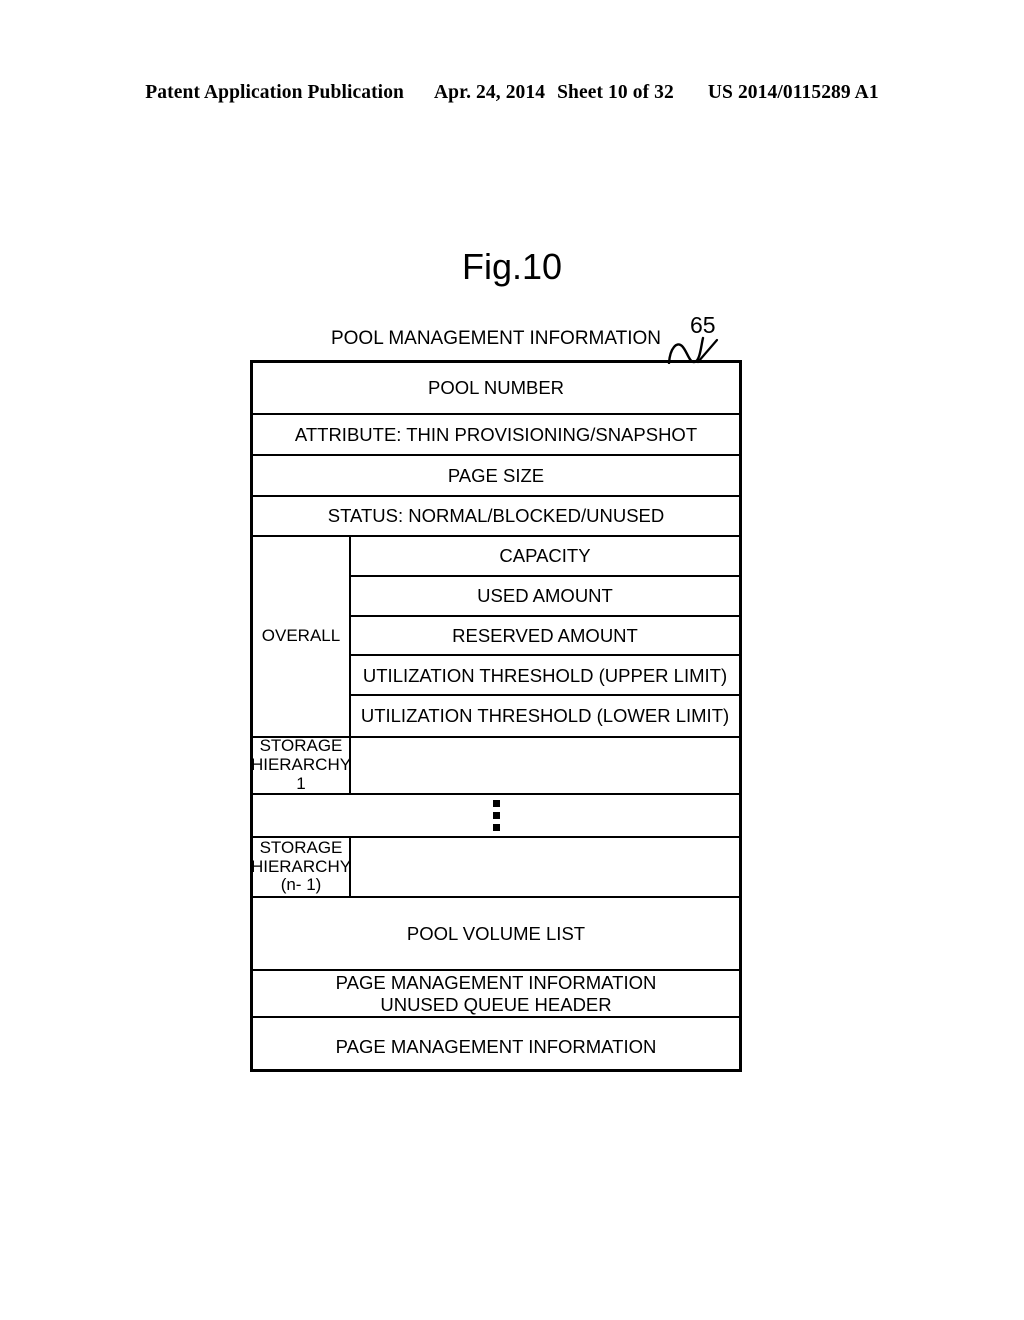 This screenshot has height=1320, width=1024. I want to click on cell-storage-hierarchy-n-label: STORAGE HIERARCHY (n- 1), so click(301, 866).